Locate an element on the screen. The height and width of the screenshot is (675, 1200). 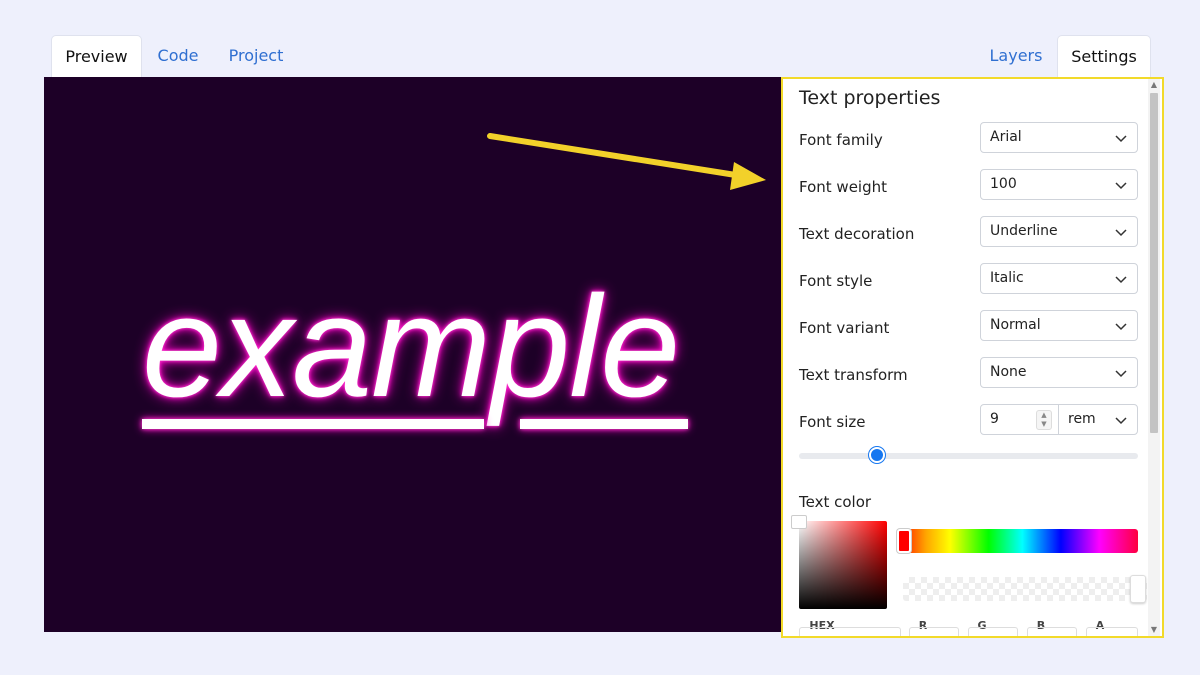
font-size-value: 9 is located at coordinates (994, 419).